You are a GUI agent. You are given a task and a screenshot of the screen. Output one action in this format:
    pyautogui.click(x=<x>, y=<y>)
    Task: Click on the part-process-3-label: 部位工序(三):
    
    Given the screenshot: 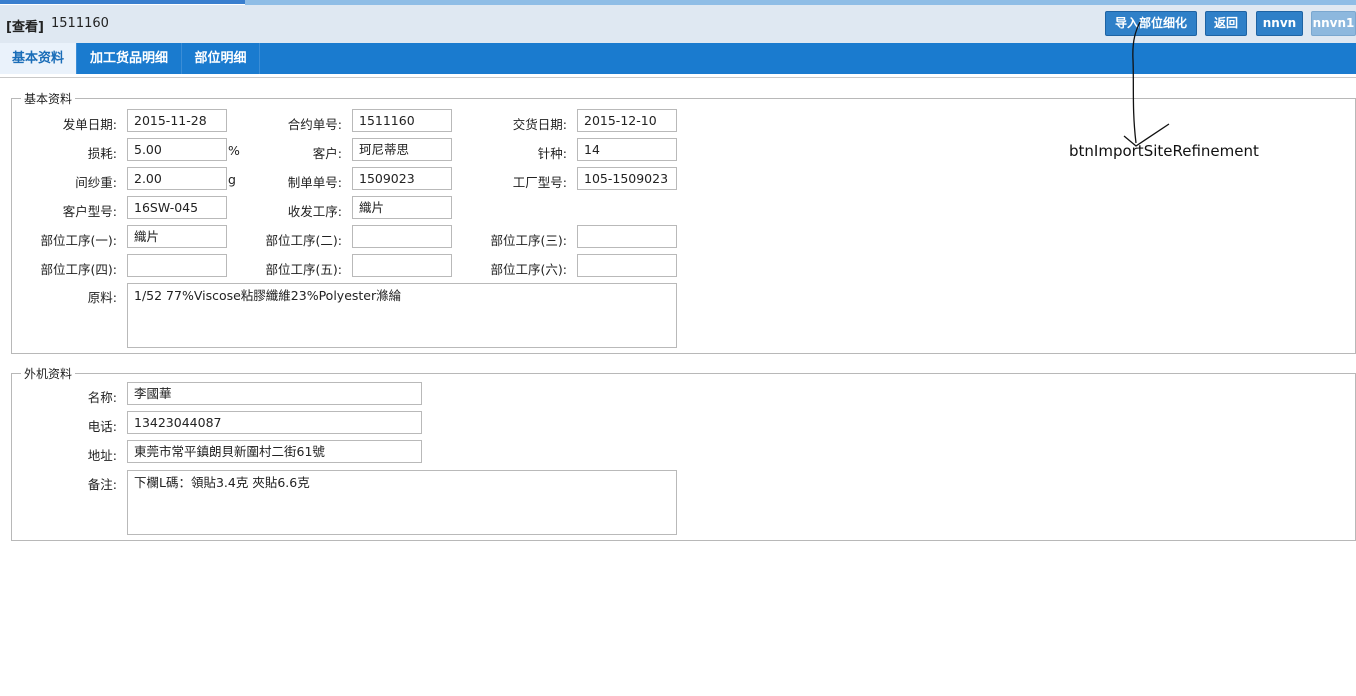 What is the action you would take?
    pyautogui.click(x=528, y=240)
    